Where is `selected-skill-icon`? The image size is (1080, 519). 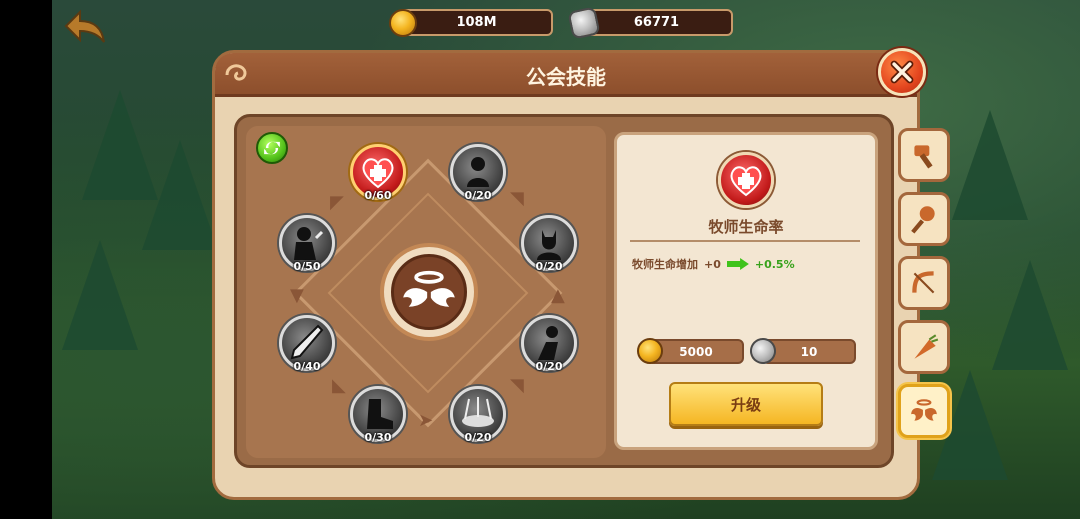 selected-skill-icon is located at coordinates (746, 180).